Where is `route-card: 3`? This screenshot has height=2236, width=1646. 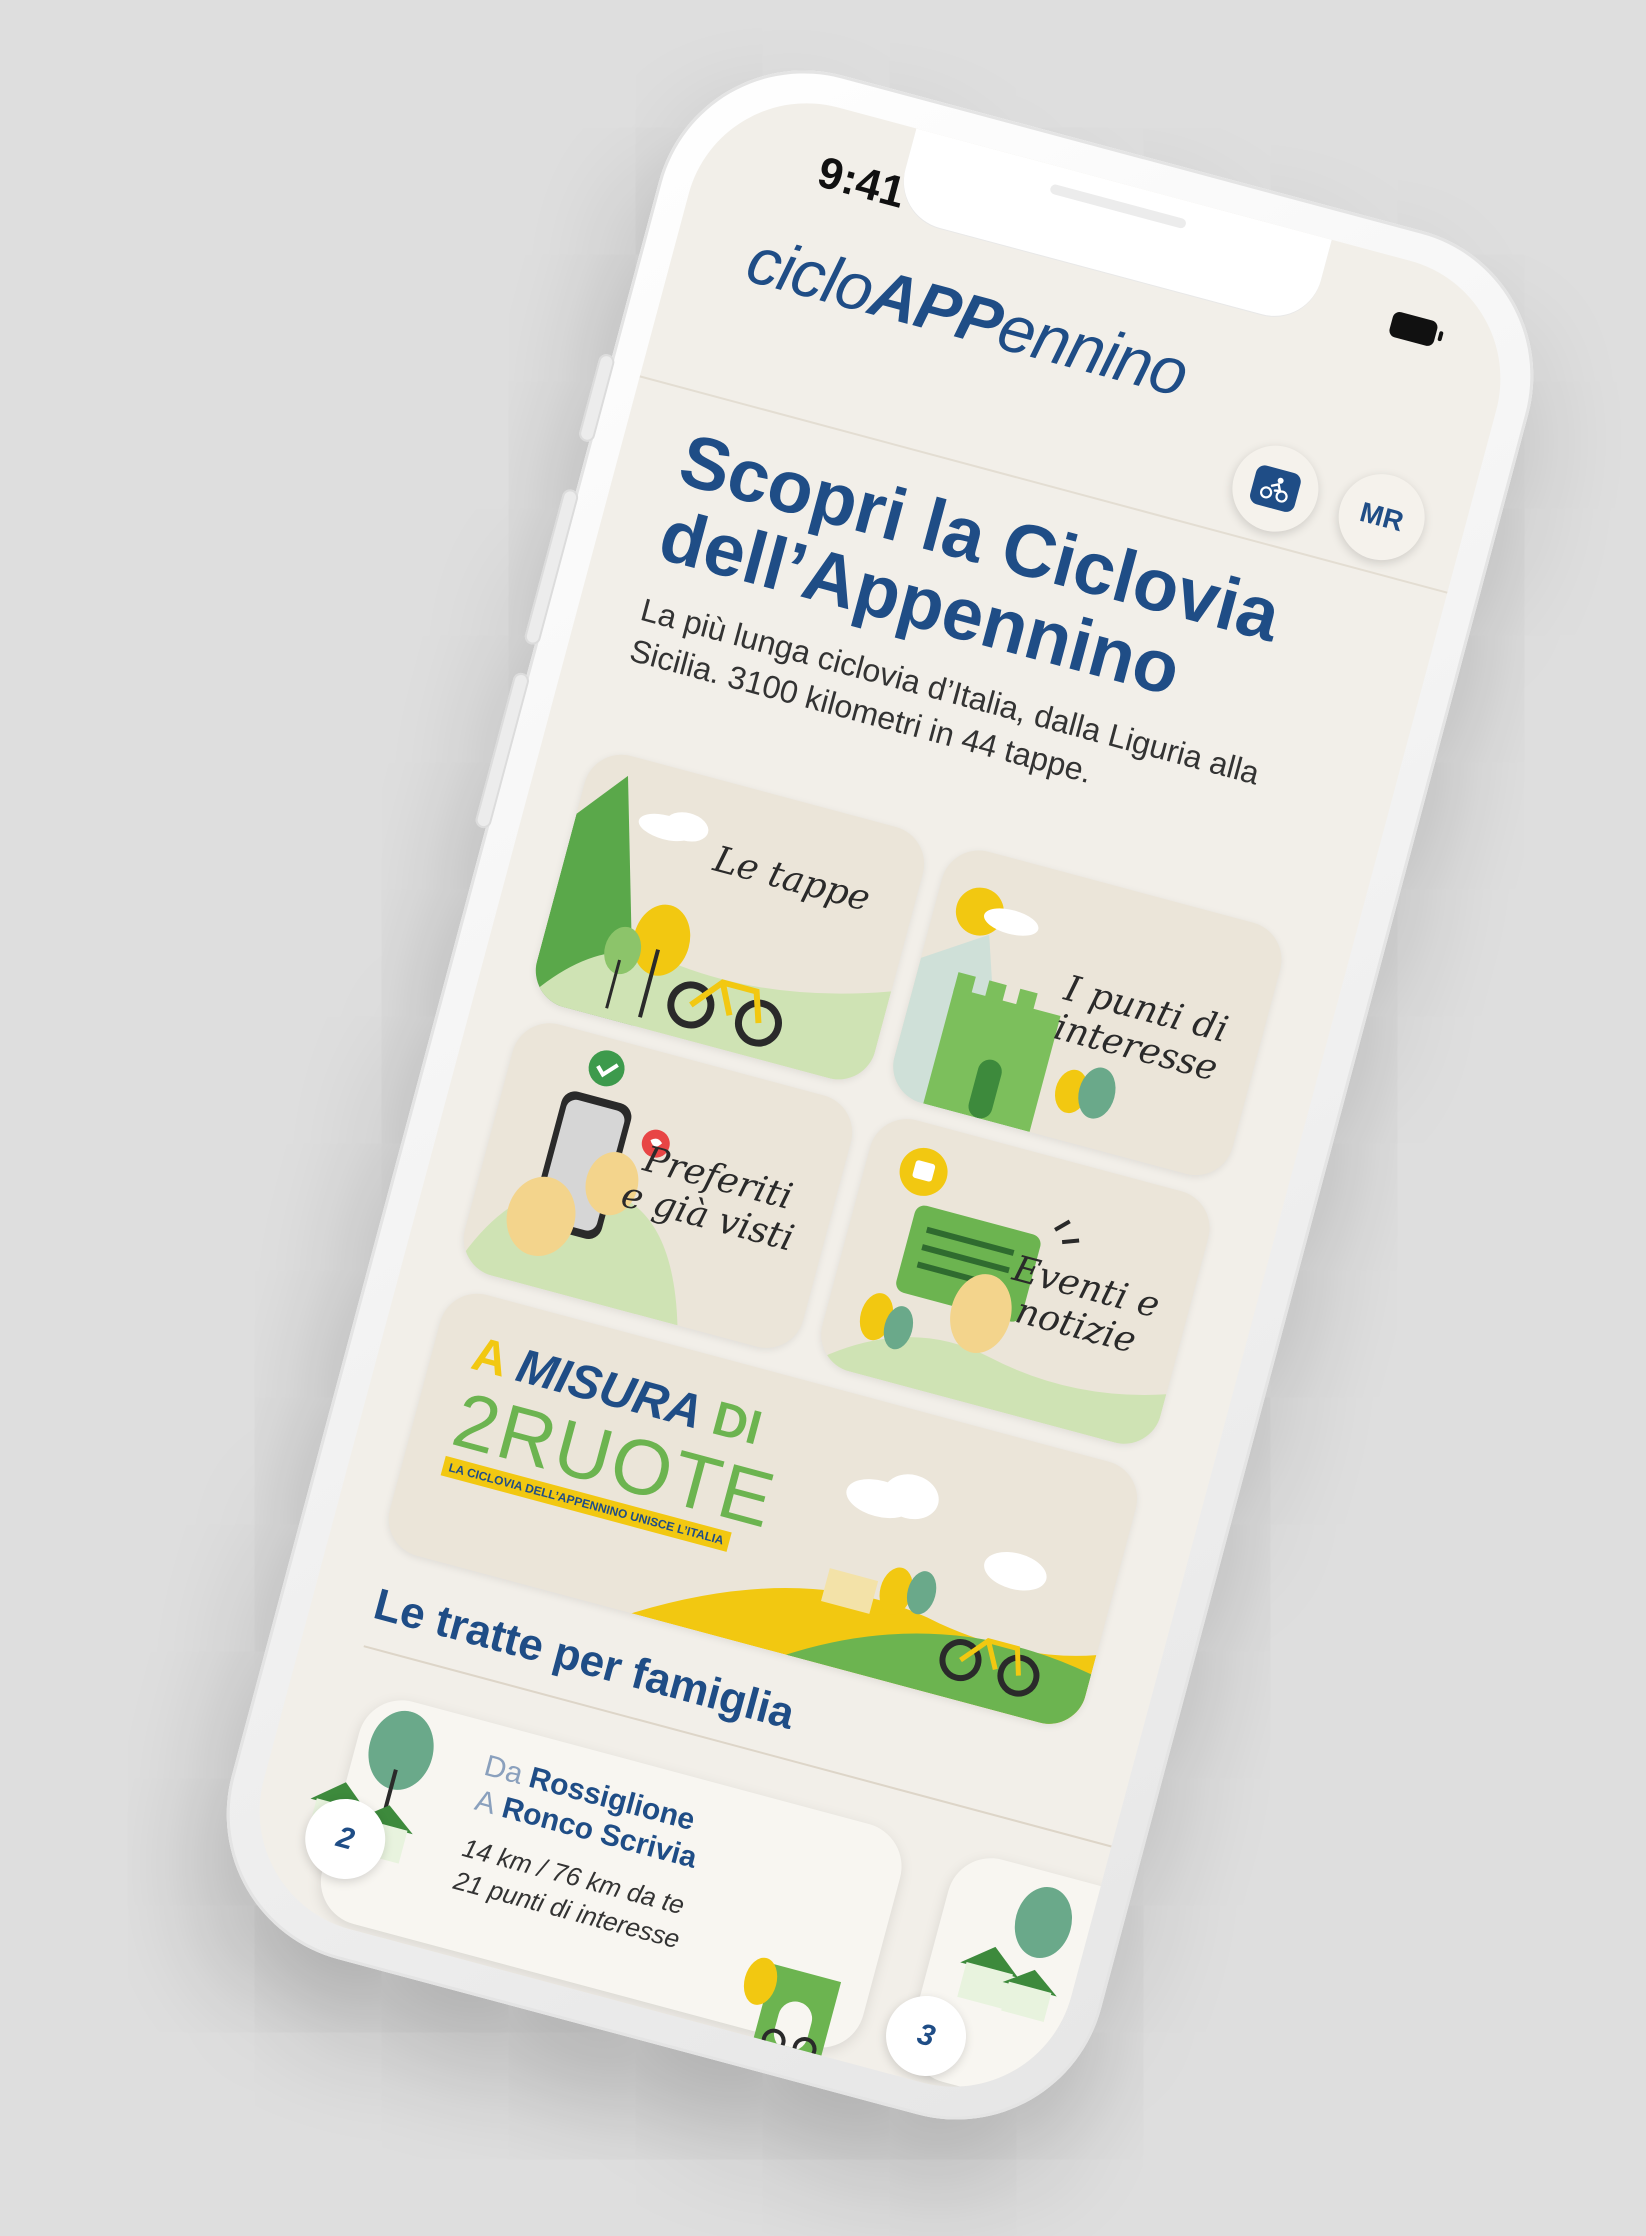
route-card: 3 is located at coordinates (1015, 1981).